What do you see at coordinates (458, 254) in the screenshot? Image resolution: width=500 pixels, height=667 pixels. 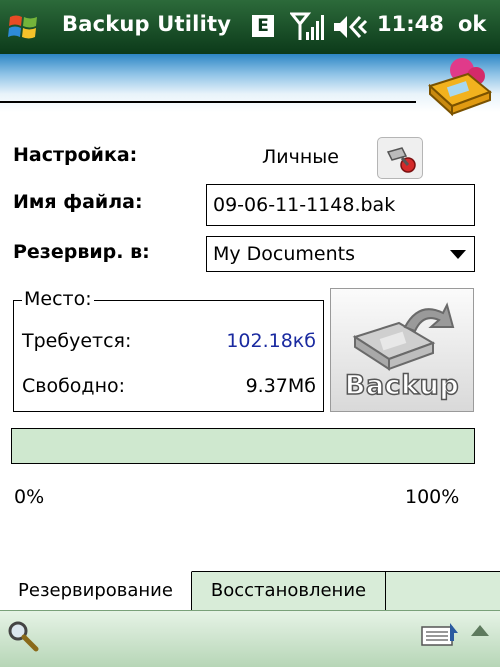 I see `chevron-down-icon` at bounding box center [458, 254].